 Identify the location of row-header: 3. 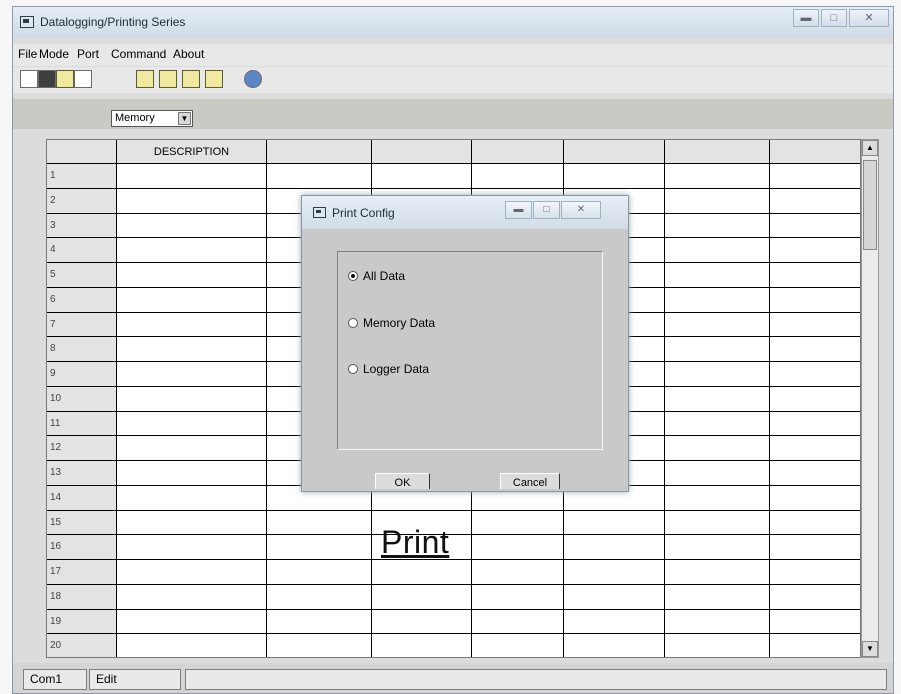
(82, 226).